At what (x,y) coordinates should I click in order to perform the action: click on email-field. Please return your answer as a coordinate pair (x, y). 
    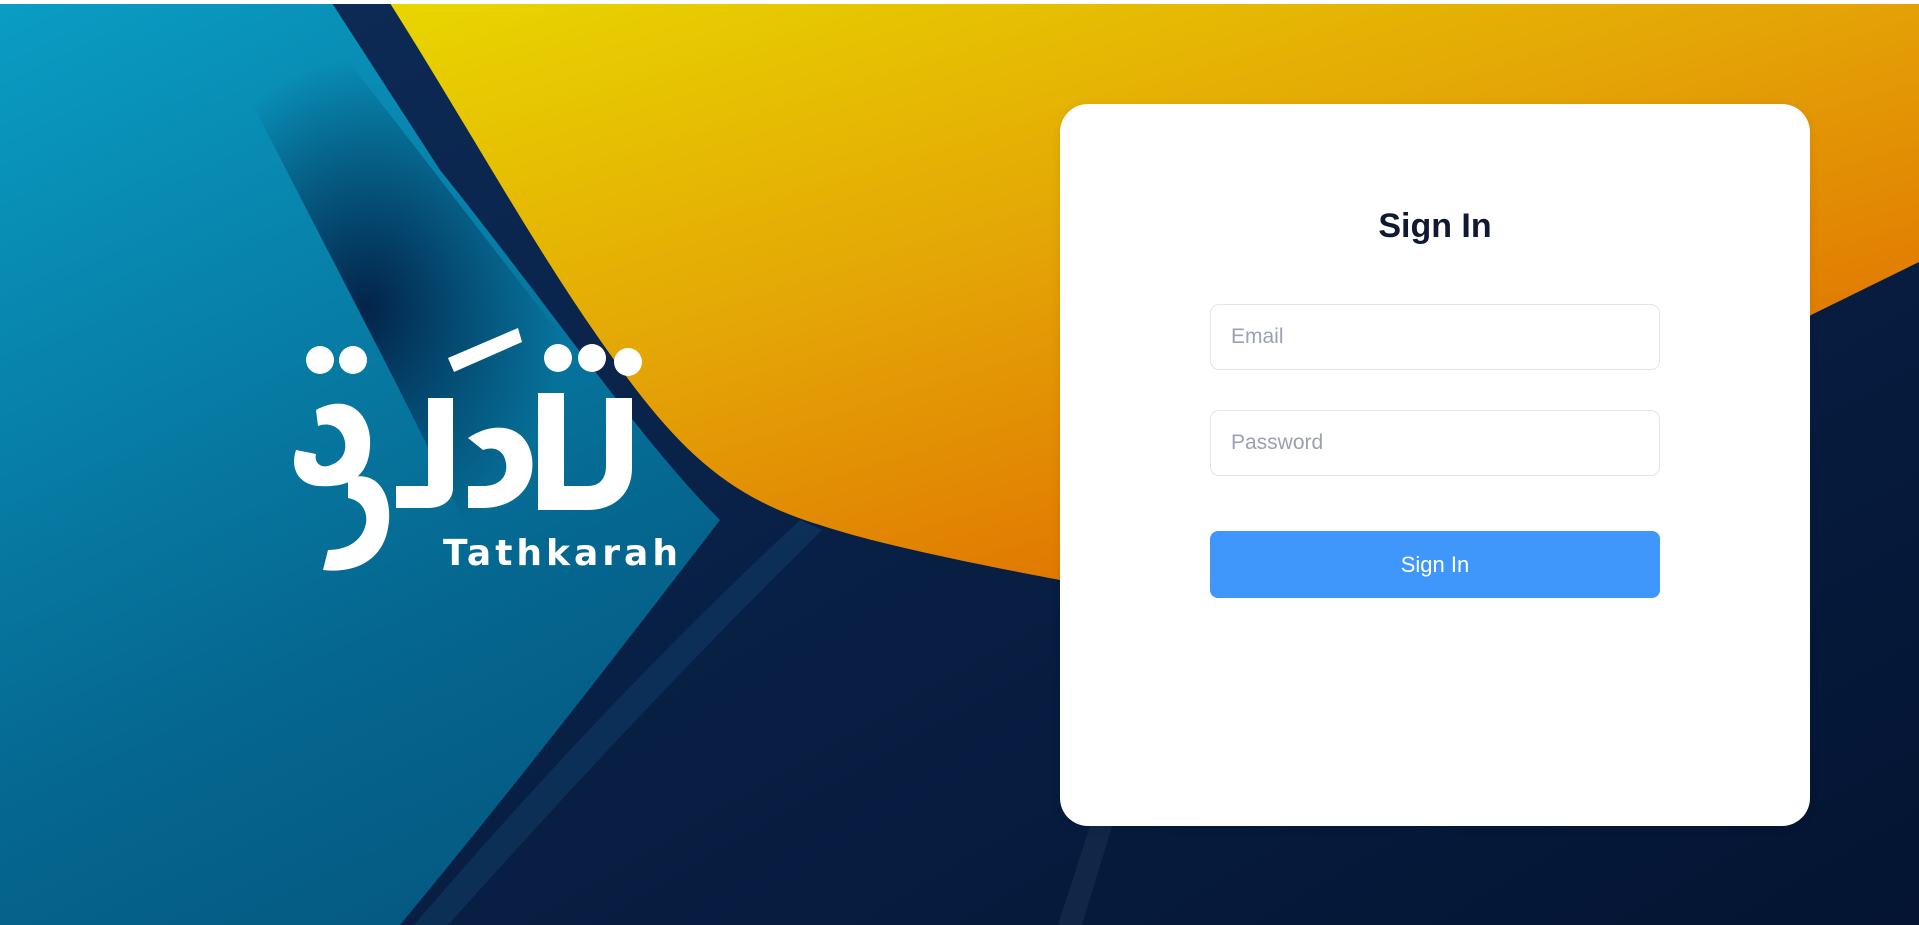
    Looking at the image, I should click on (1435, 337).